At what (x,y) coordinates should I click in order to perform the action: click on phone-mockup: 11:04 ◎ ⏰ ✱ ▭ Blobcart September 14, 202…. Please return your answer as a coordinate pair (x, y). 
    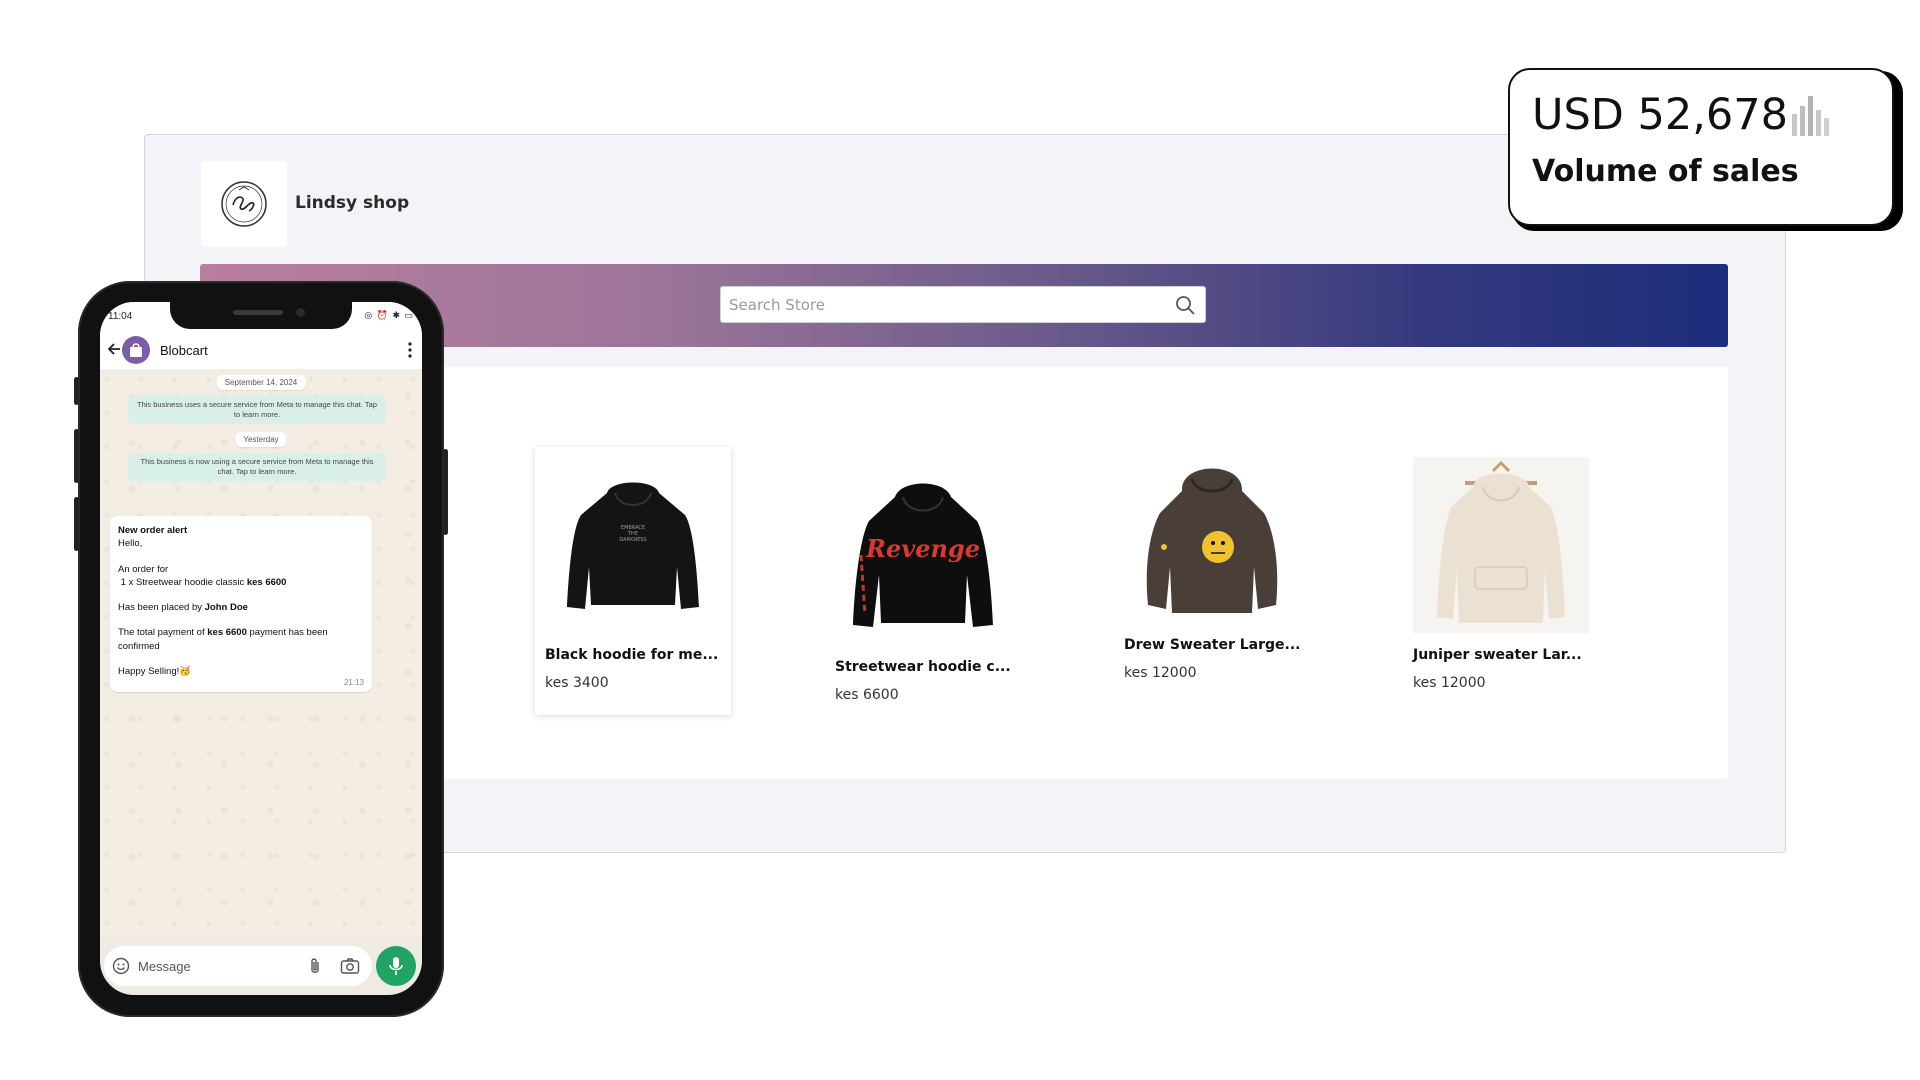
    Looking at the image, I should click on (261, 649).